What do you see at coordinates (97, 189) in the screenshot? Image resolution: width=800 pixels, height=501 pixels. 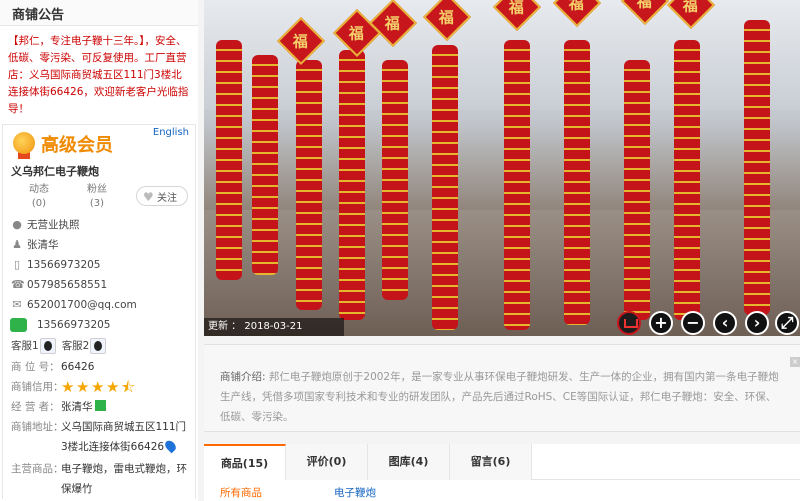 I see `stat-fans-label: 粉丝` at bounding box center [97, 189].